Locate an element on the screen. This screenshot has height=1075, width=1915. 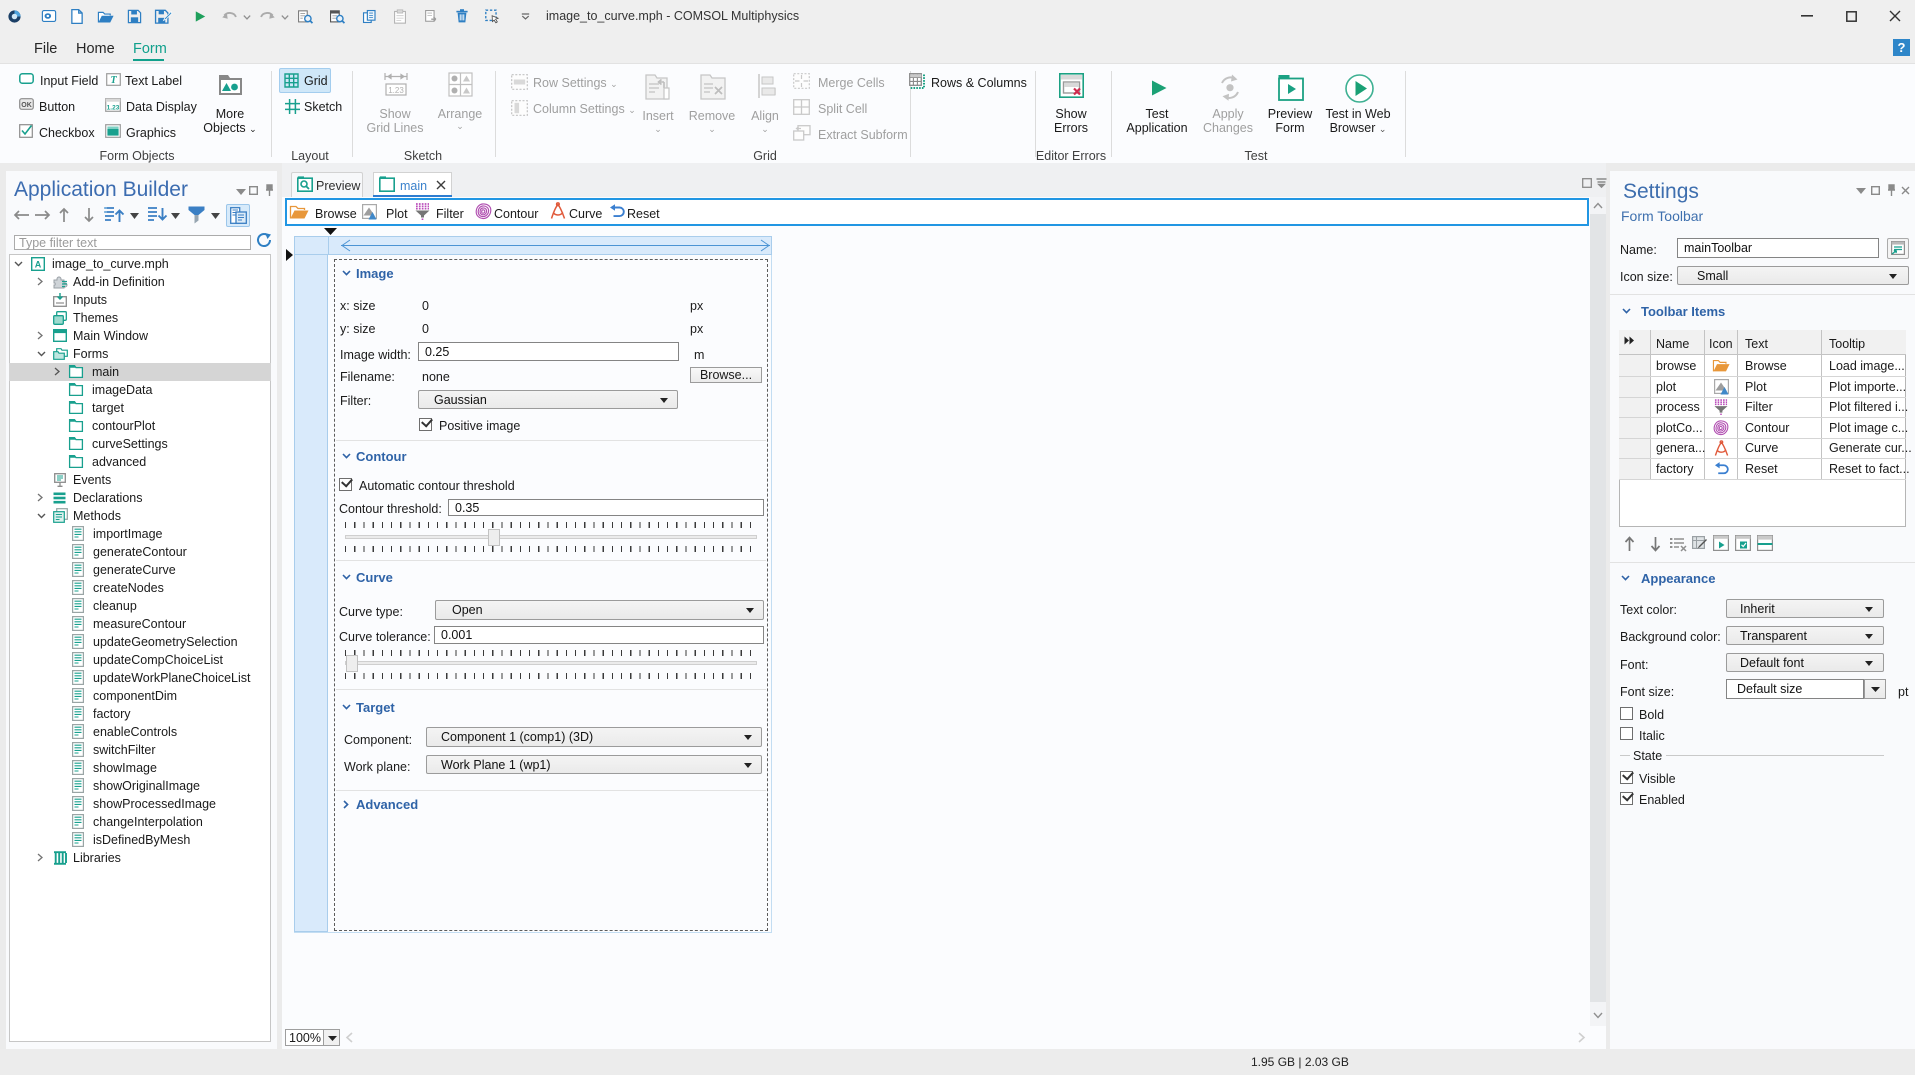
svg-text: T is located at coordinates (113, 80).